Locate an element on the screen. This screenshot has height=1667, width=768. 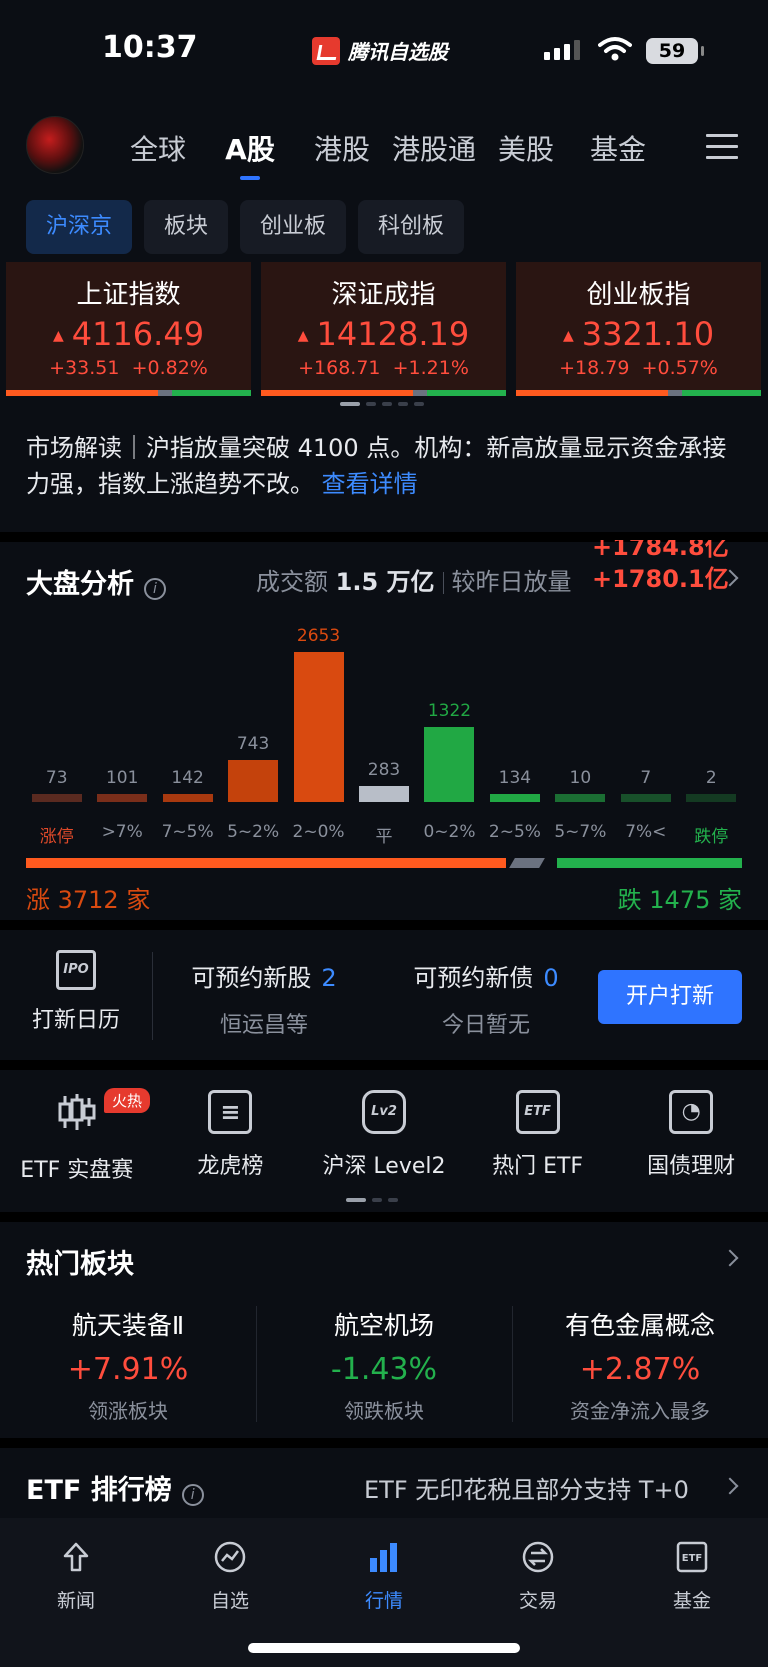
candlestick-icon is located at coordinates (77, 1112).